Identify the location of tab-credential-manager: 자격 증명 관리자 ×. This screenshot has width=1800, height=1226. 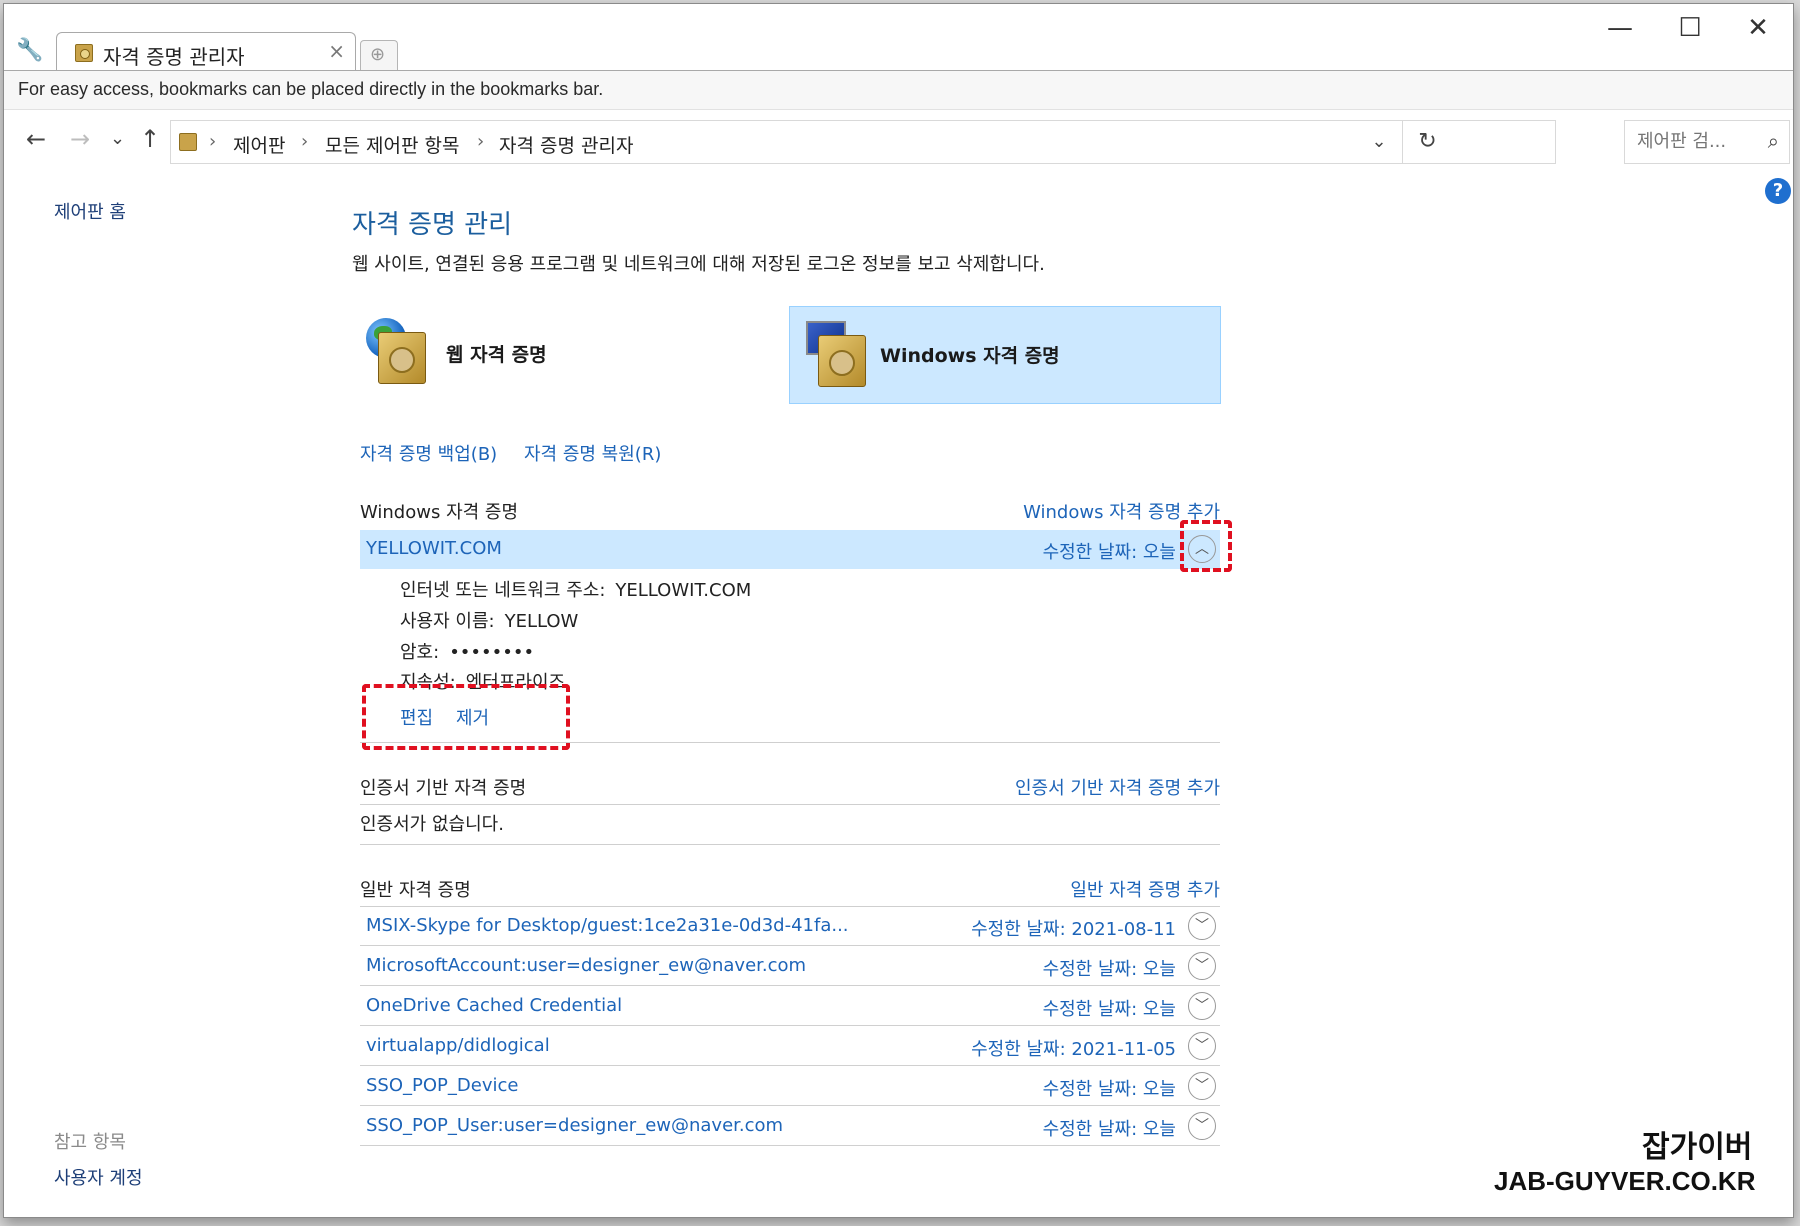
(206, 52).